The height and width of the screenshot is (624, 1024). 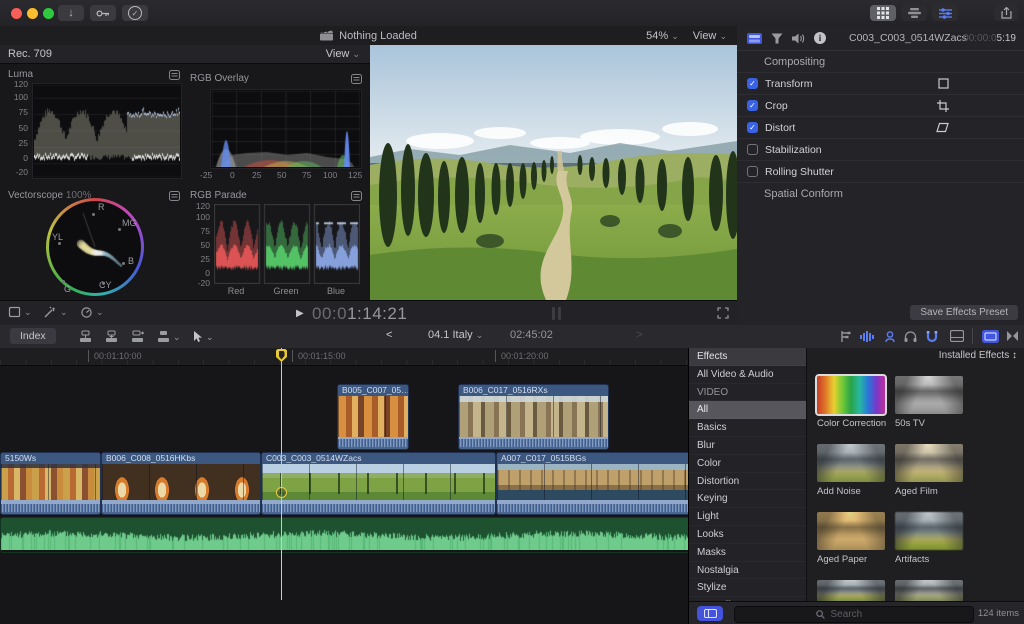 What do you see at coordinates (910, 336) in the screenshot?
I see `headphones-icon` at bounding box center [910, 336].